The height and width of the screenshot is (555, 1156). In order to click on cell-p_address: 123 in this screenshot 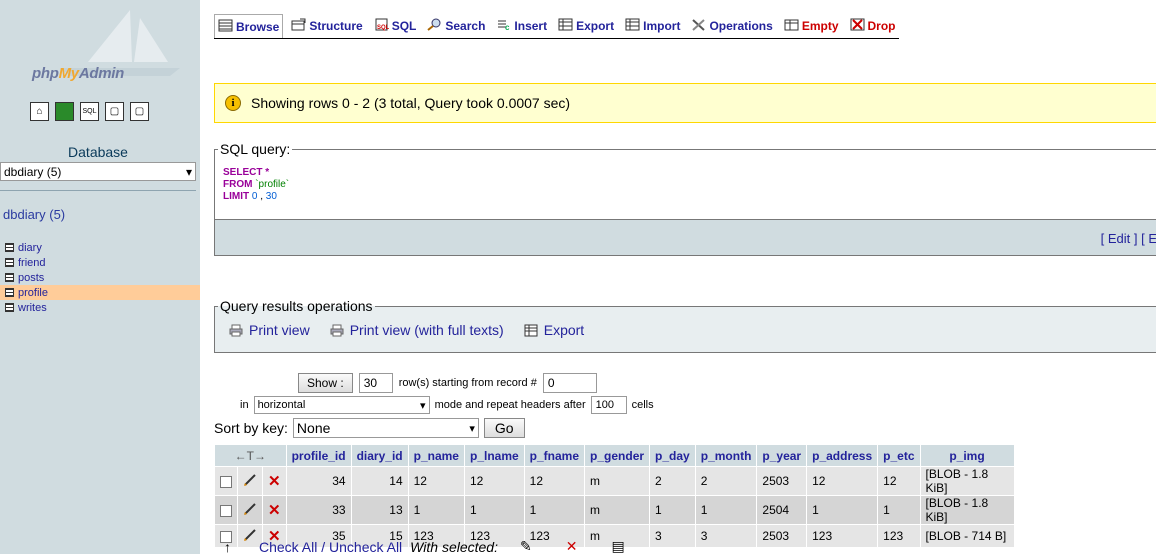, I will do `click(842, 536)`.